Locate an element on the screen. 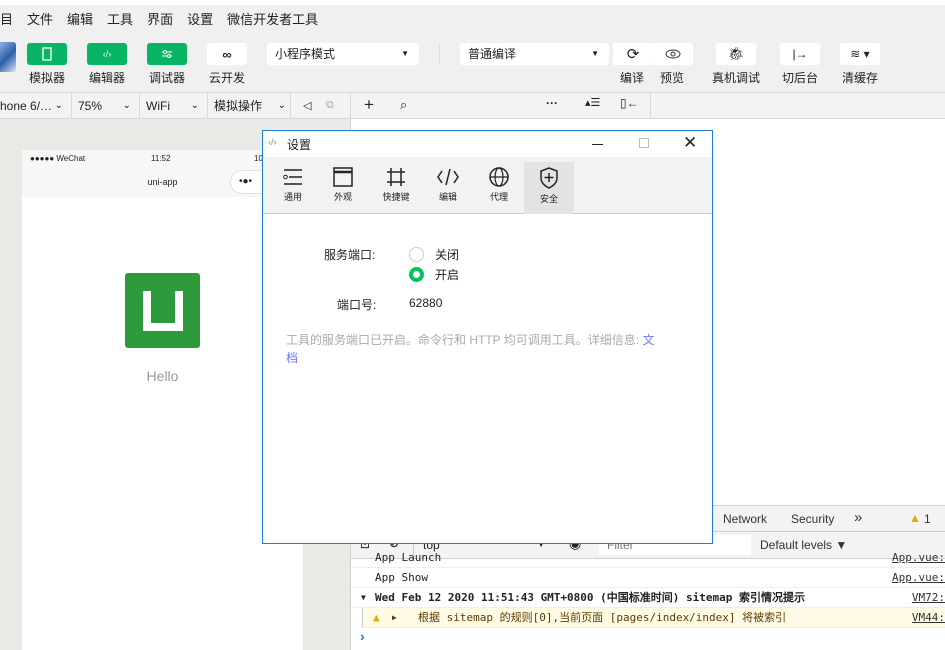 The image size is (945, 650). tab-proxy: 代理 is located at coordinates (499, 188).